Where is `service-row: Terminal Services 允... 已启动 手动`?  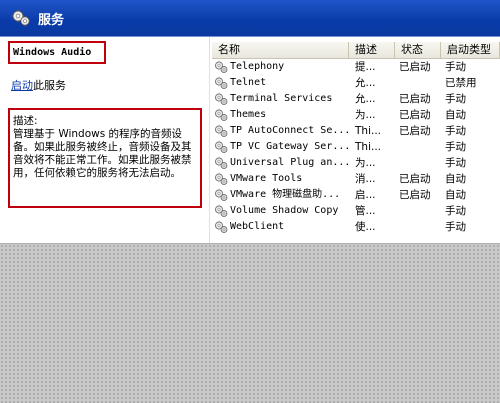 service-row: Terminal Services 允... 已启动 手动 is located at coordinates (356, 99).